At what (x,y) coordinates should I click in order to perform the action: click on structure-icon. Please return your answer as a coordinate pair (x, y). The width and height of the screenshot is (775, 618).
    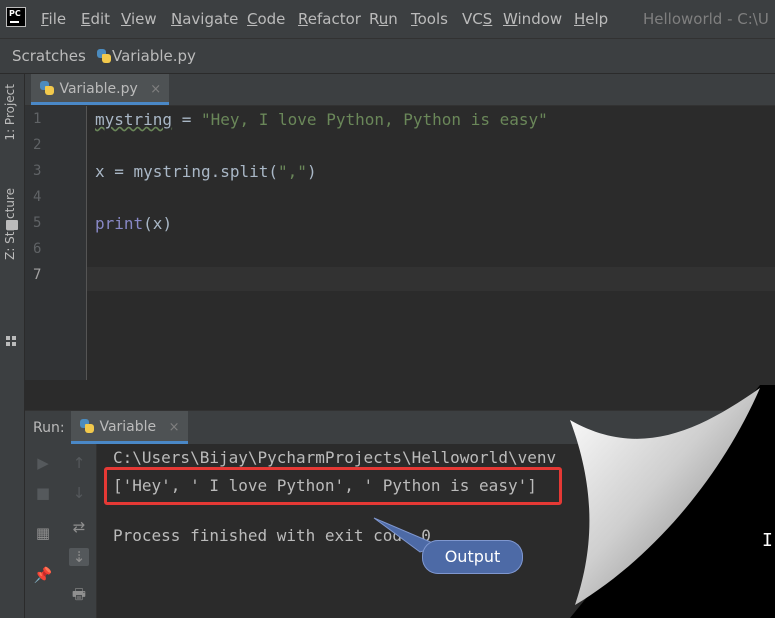
    Looking at the image, I should click on (12, 341).